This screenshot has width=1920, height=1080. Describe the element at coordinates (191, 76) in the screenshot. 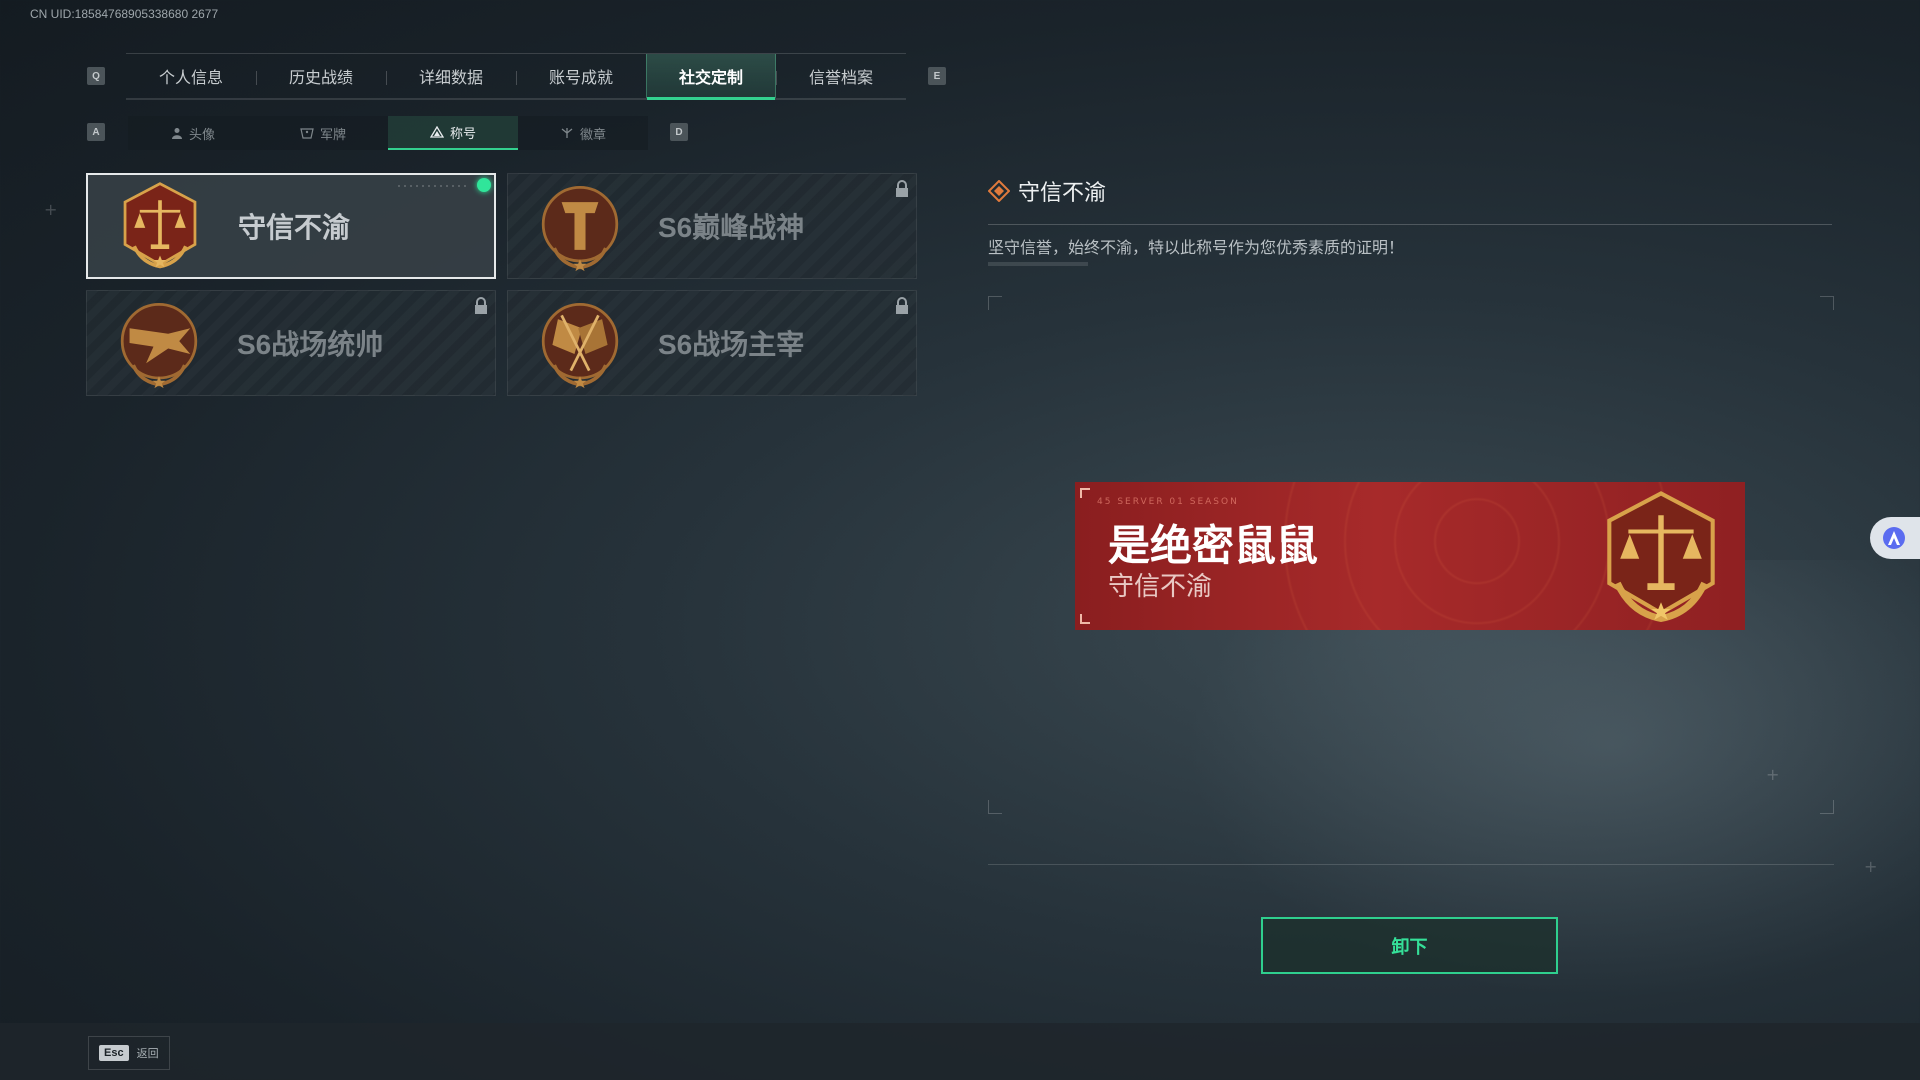

I see `tab-personal-info: 个人信息` at that location.